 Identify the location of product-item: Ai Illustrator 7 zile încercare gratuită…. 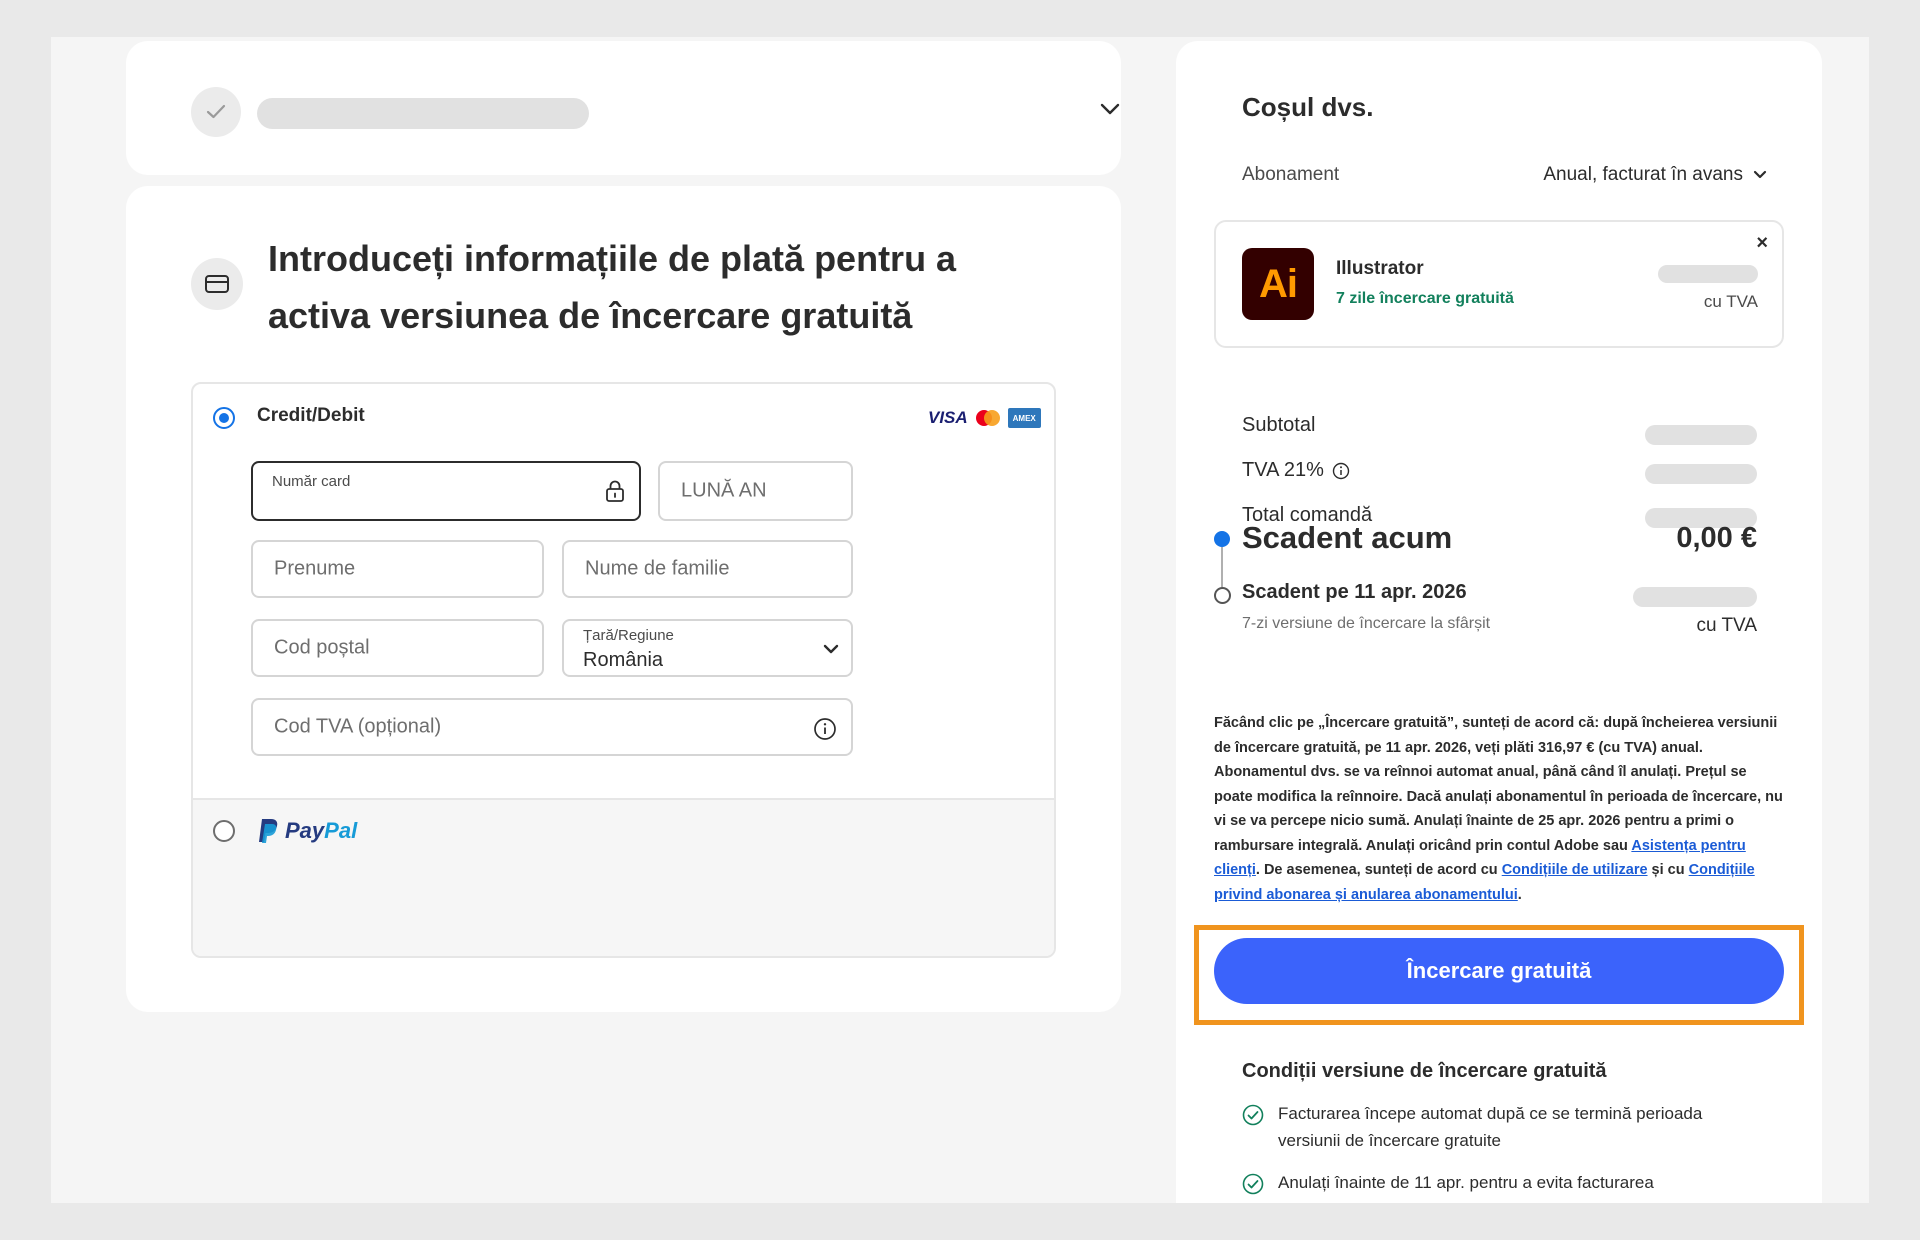
(1499, 284).